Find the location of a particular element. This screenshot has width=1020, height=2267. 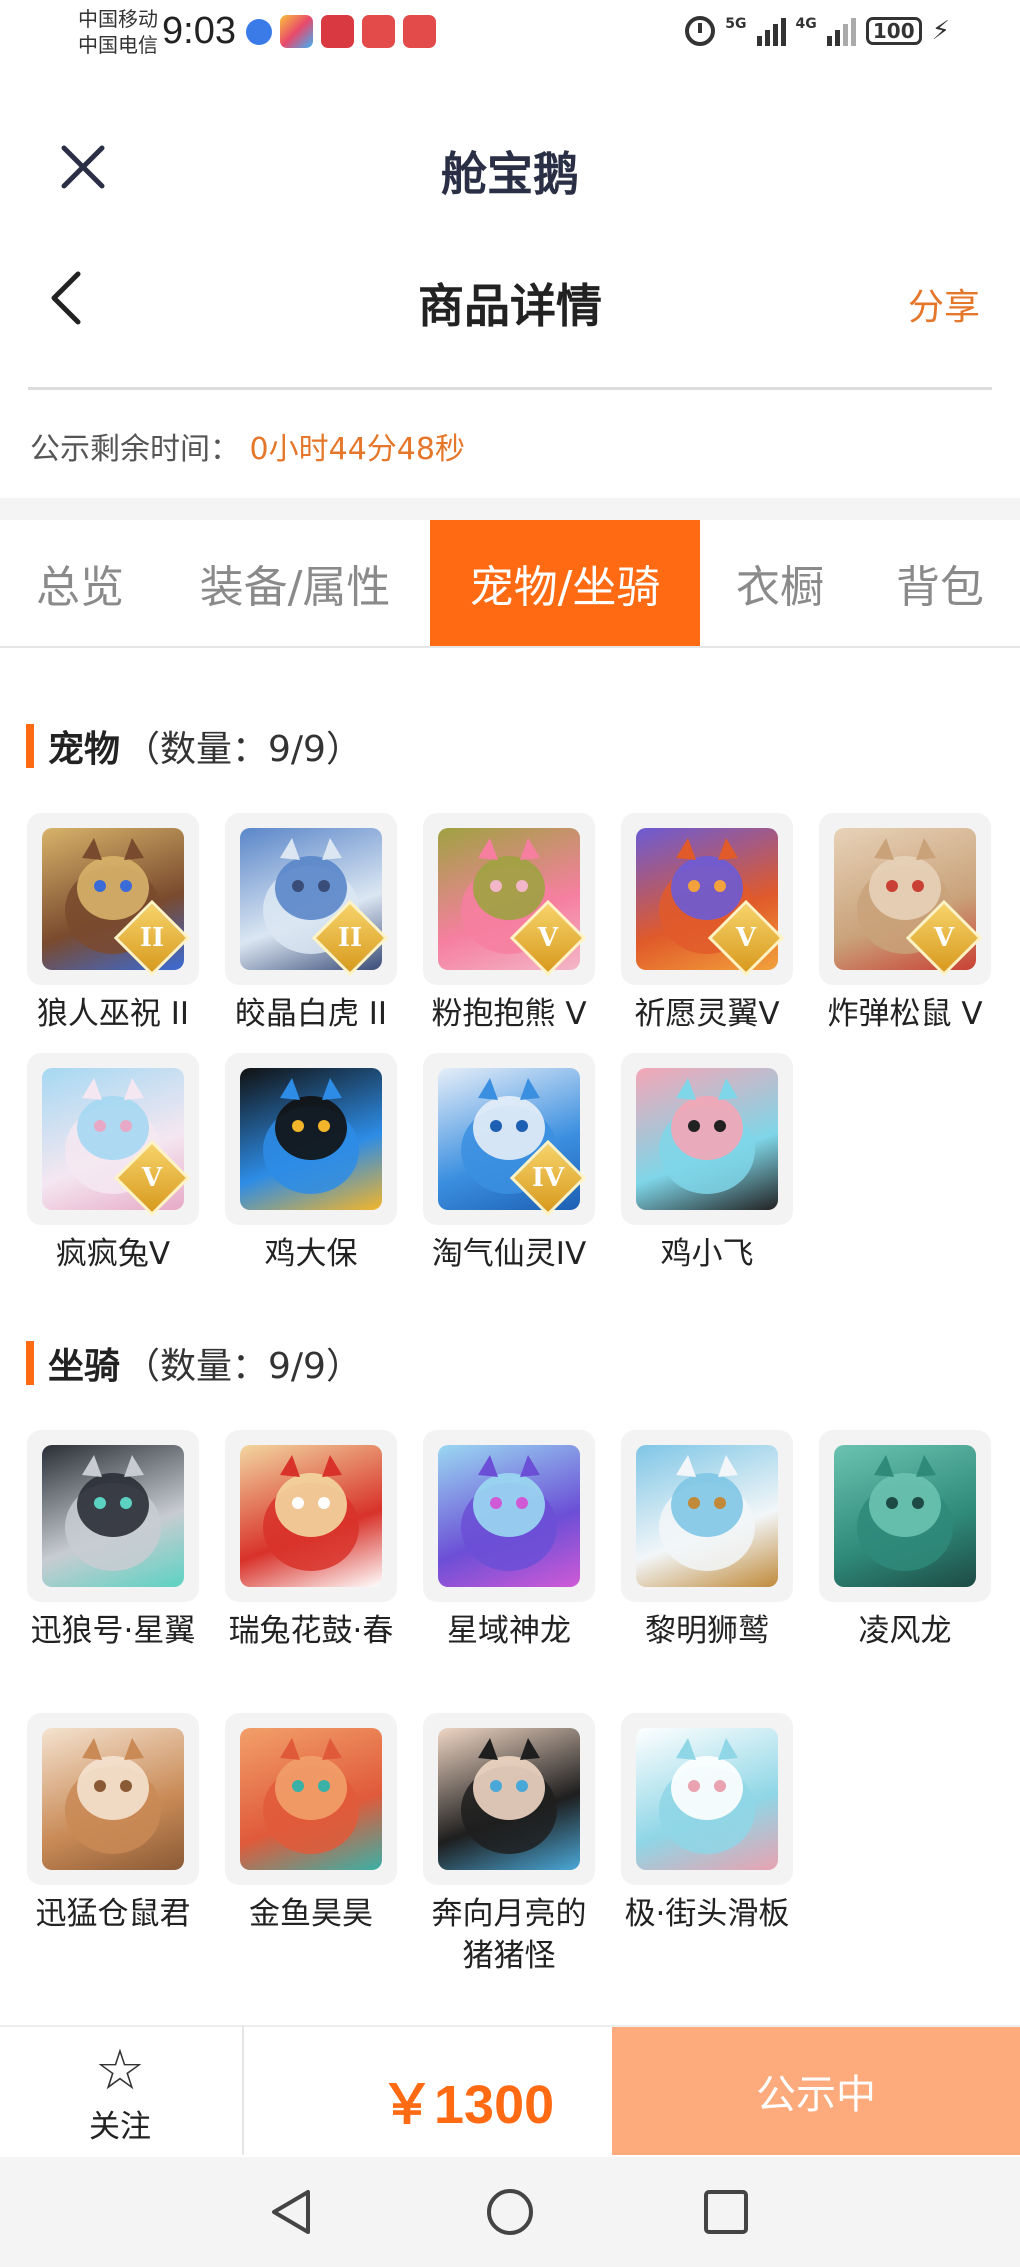

mount-item: 凌风龙 is located at coordinates (905, 1541).